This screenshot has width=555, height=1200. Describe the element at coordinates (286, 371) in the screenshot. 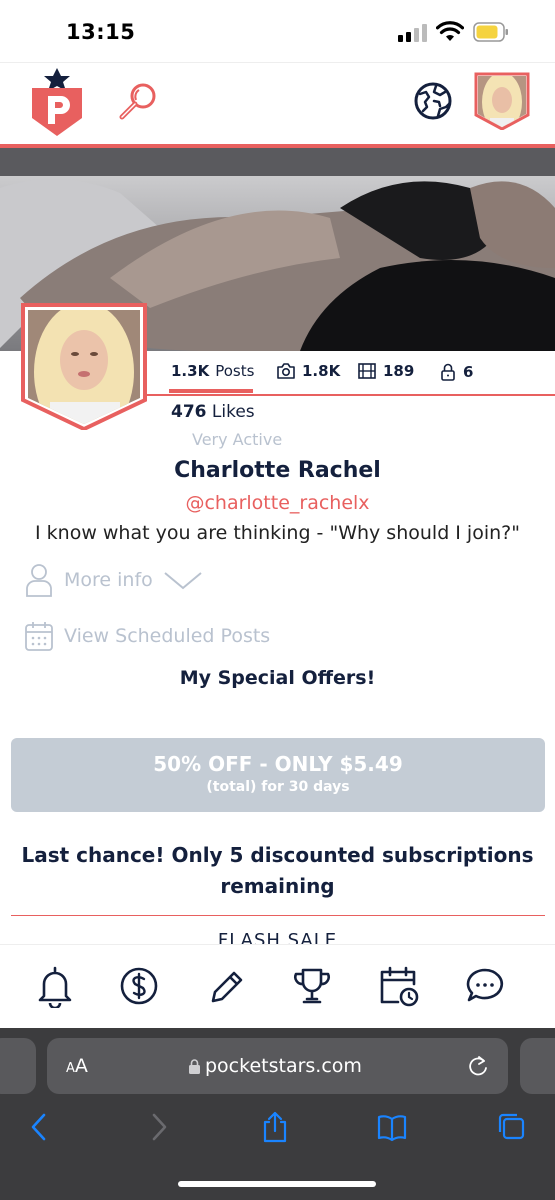

I see `camera-icon` at that location.